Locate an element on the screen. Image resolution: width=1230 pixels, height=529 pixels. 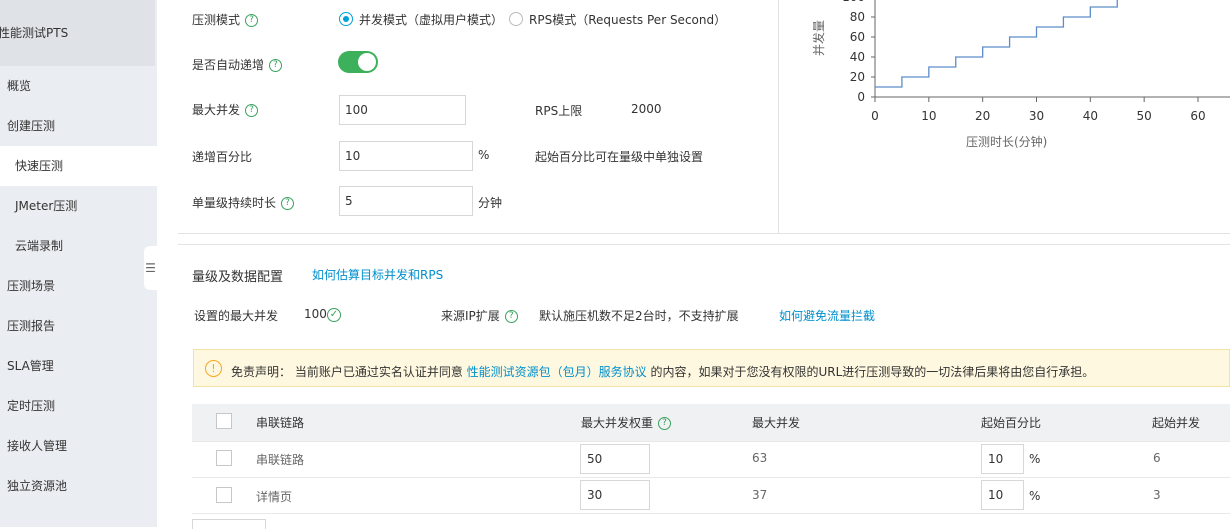
add-chain-button is located at coordinates (229, 524).